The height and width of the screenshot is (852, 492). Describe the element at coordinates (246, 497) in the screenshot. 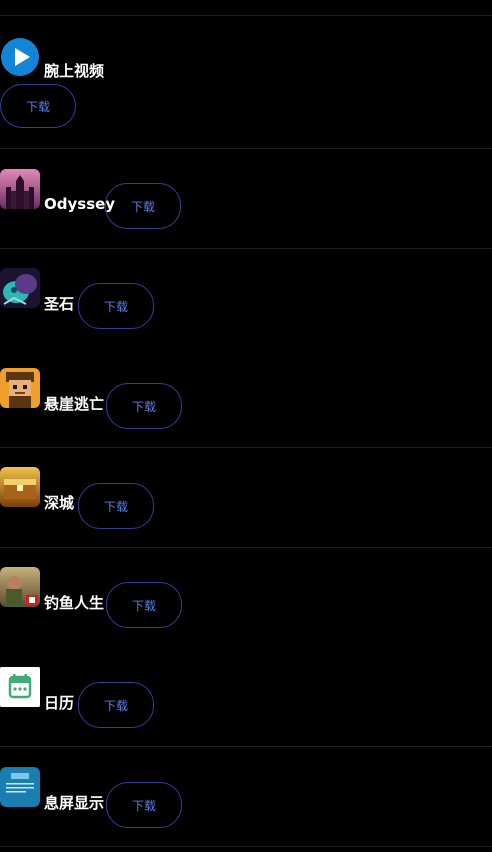

I see `list-item: 深城 下载` at that location.